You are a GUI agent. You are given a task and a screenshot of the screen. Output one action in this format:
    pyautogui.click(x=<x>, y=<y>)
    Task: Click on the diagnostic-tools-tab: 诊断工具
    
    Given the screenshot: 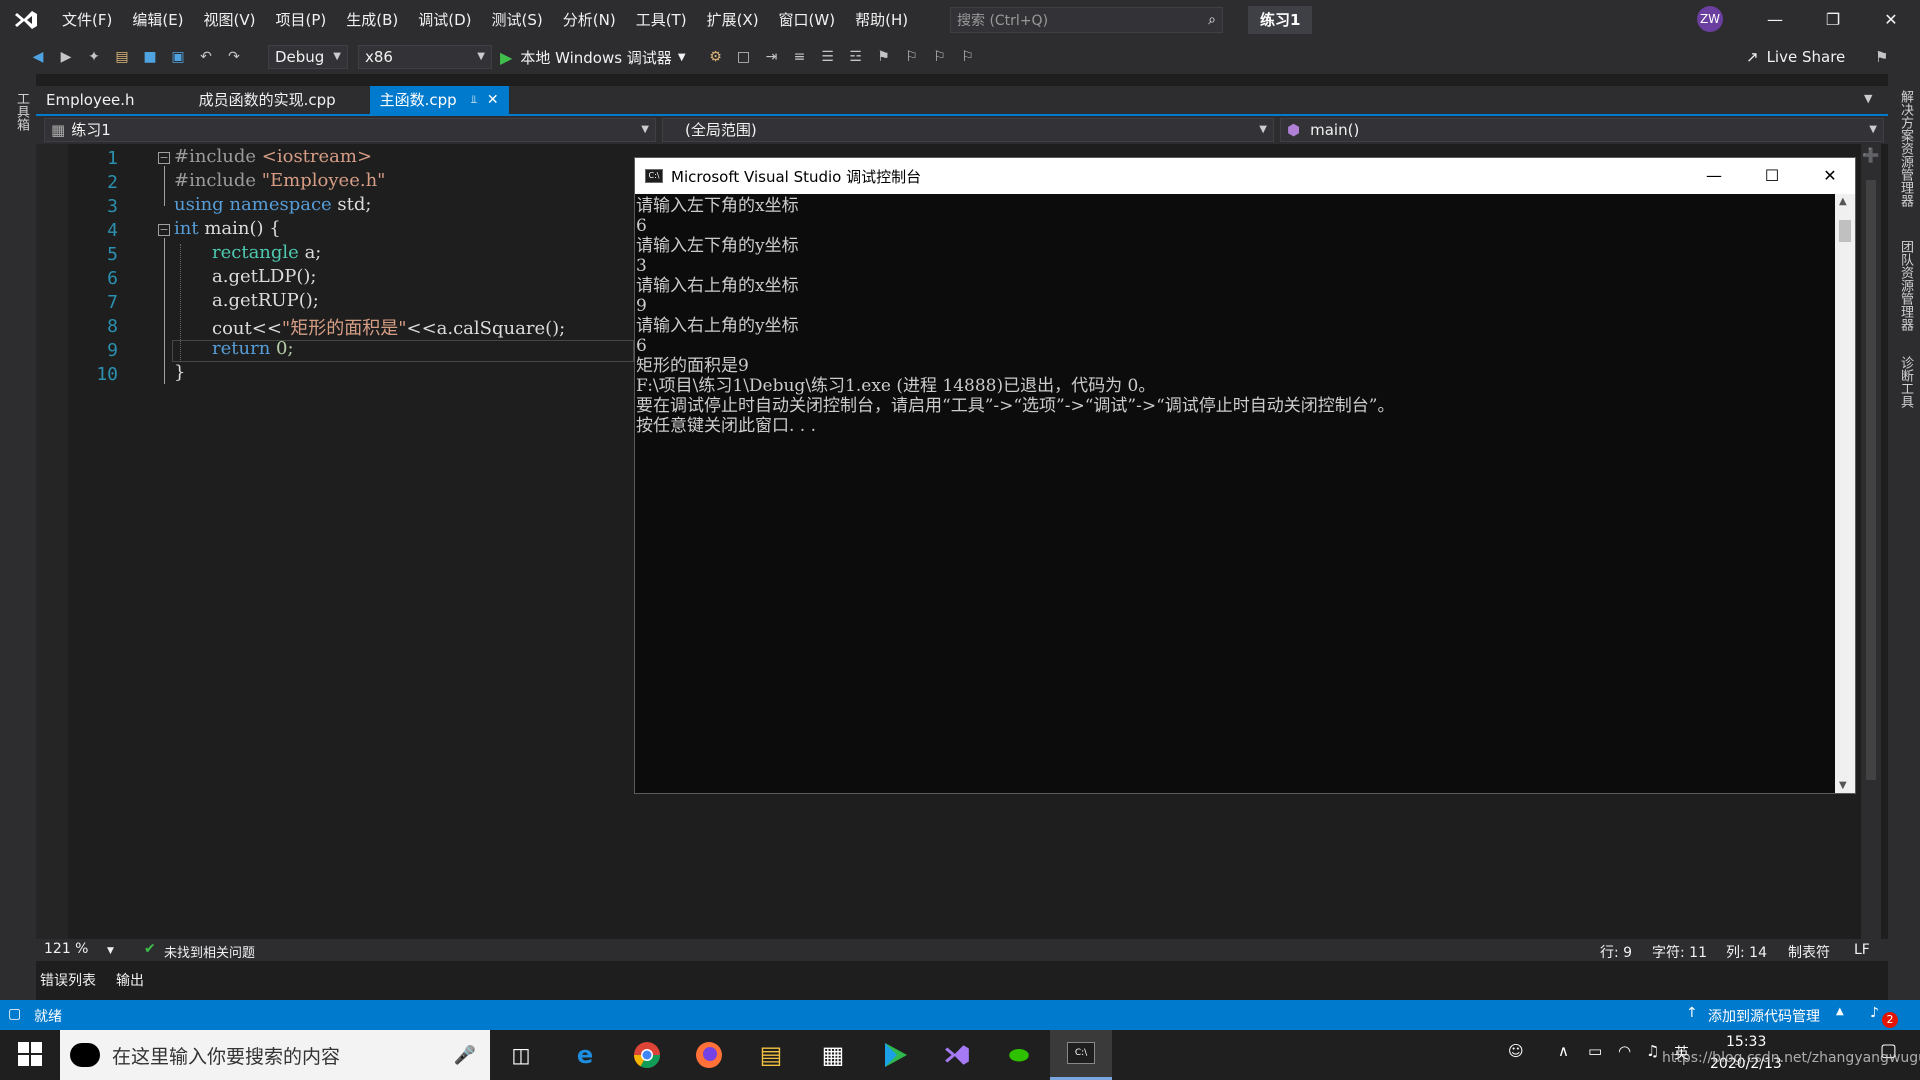 What is the action you would take?
    pyautogui.click(x=1905, y=382)
    